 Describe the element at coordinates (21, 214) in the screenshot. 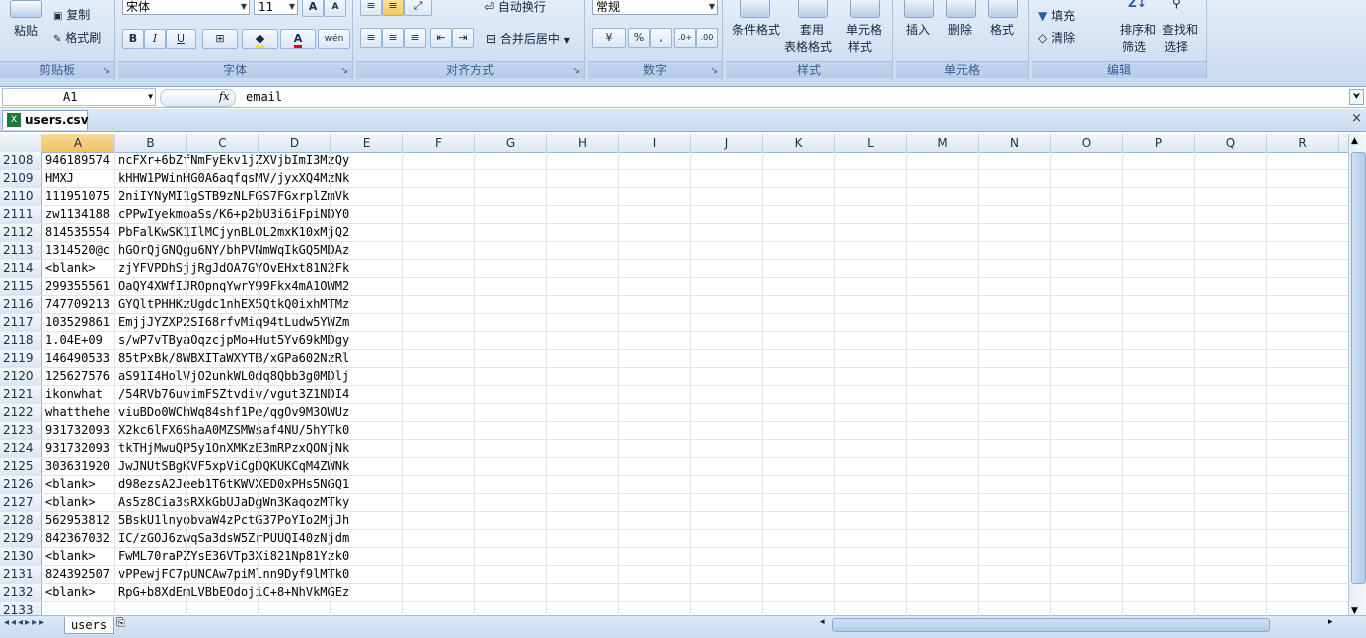

I see `row-header: 2111` at that location.